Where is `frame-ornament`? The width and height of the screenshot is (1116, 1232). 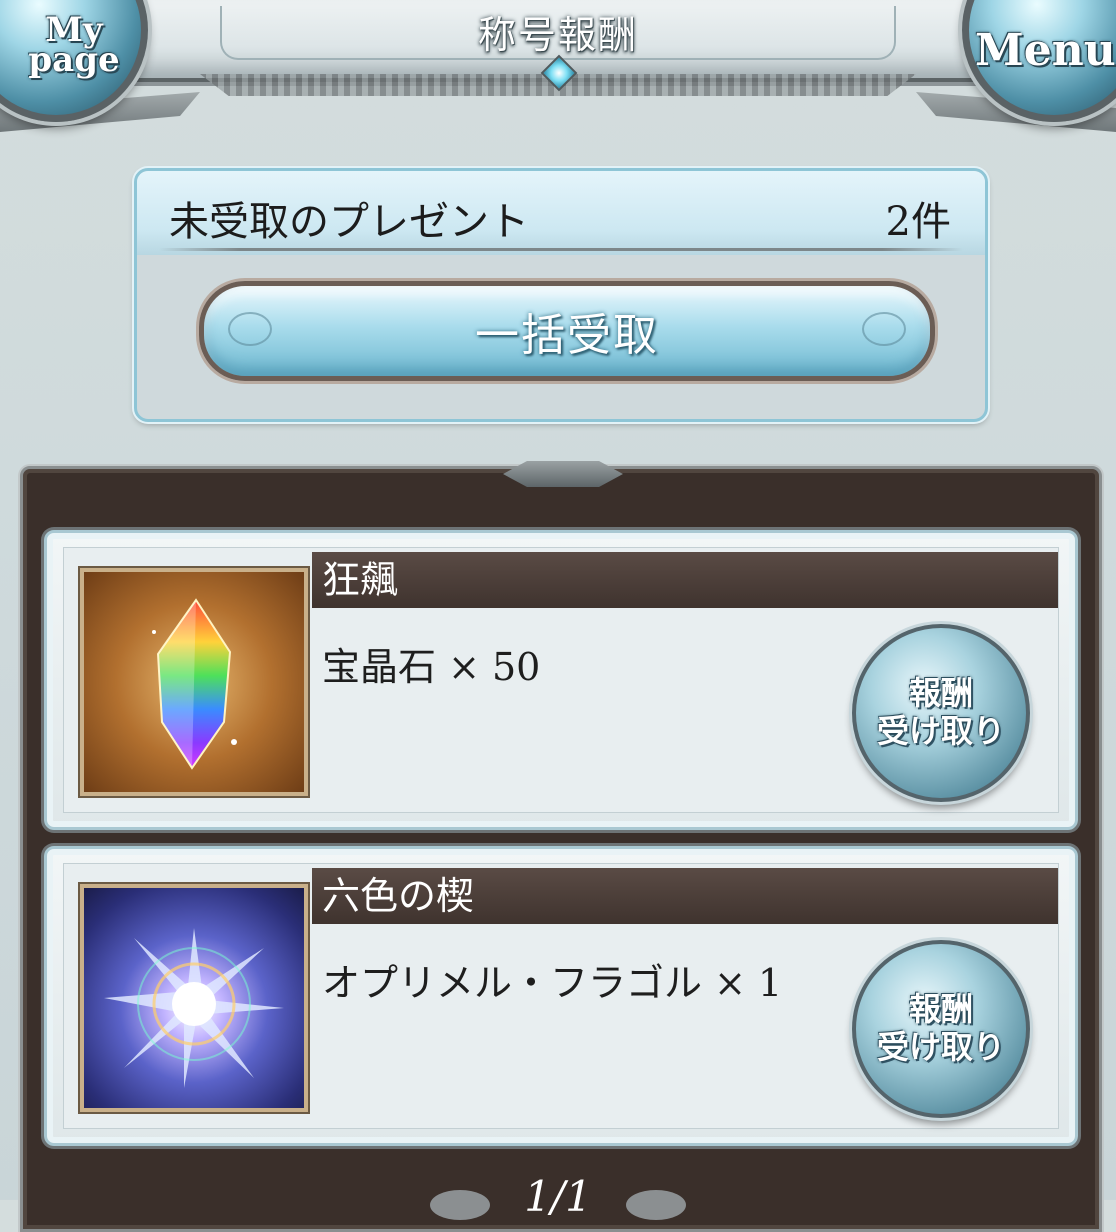
frame-ornament is located at coordinates (563, 474).